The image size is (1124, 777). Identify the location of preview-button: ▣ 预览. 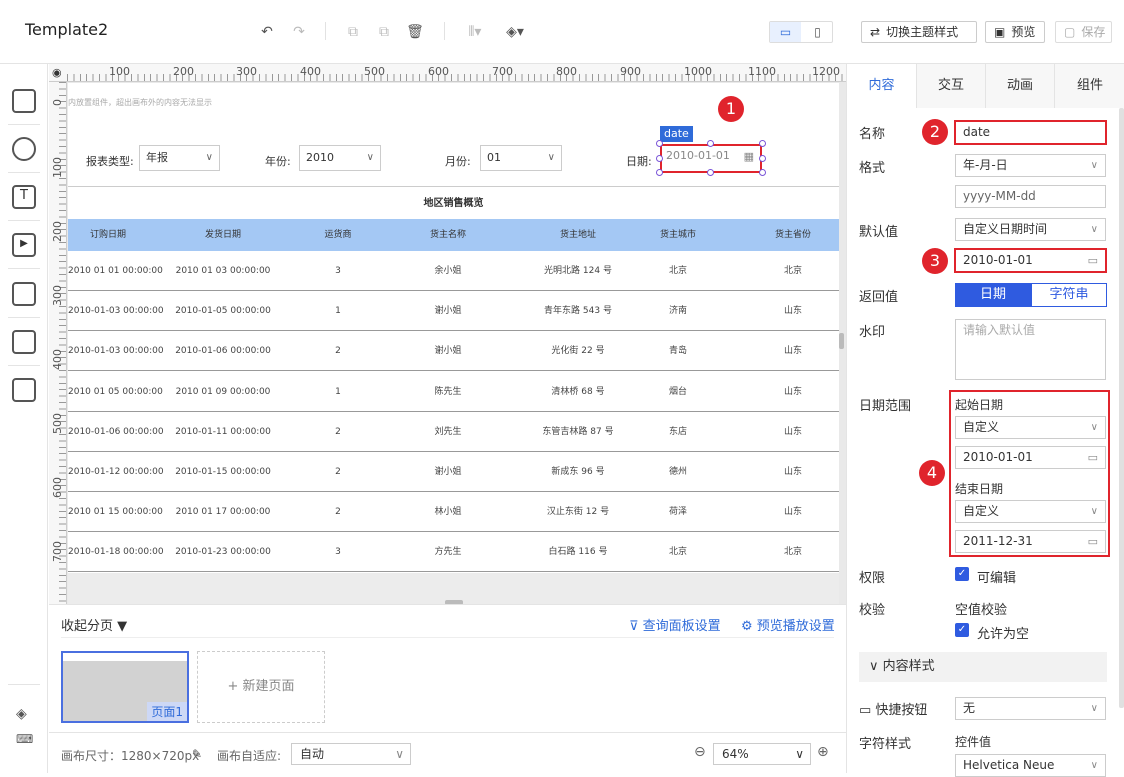
(1015, 32).